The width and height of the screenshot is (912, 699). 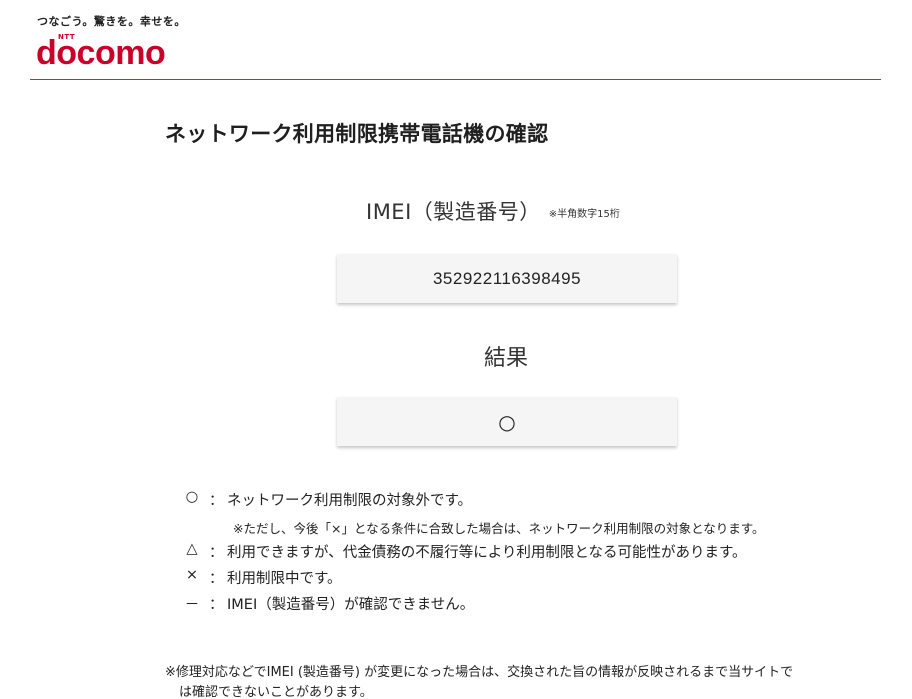 I want to click on imei-label: IMEI（製造番号）, so click(x=453, y=212).